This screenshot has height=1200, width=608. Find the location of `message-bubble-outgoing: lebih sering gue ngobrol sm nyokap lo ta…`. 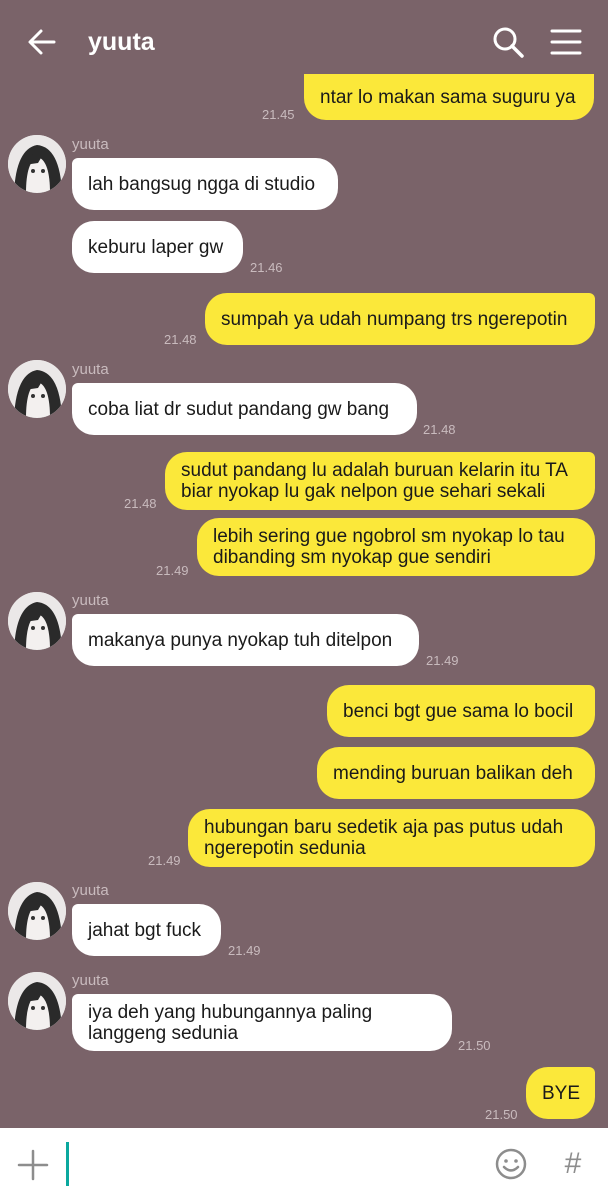

message-bubble-outgoing: lebih sering gue ngobrol sm nyokap lo ta… is located at coordinates (396, 547).